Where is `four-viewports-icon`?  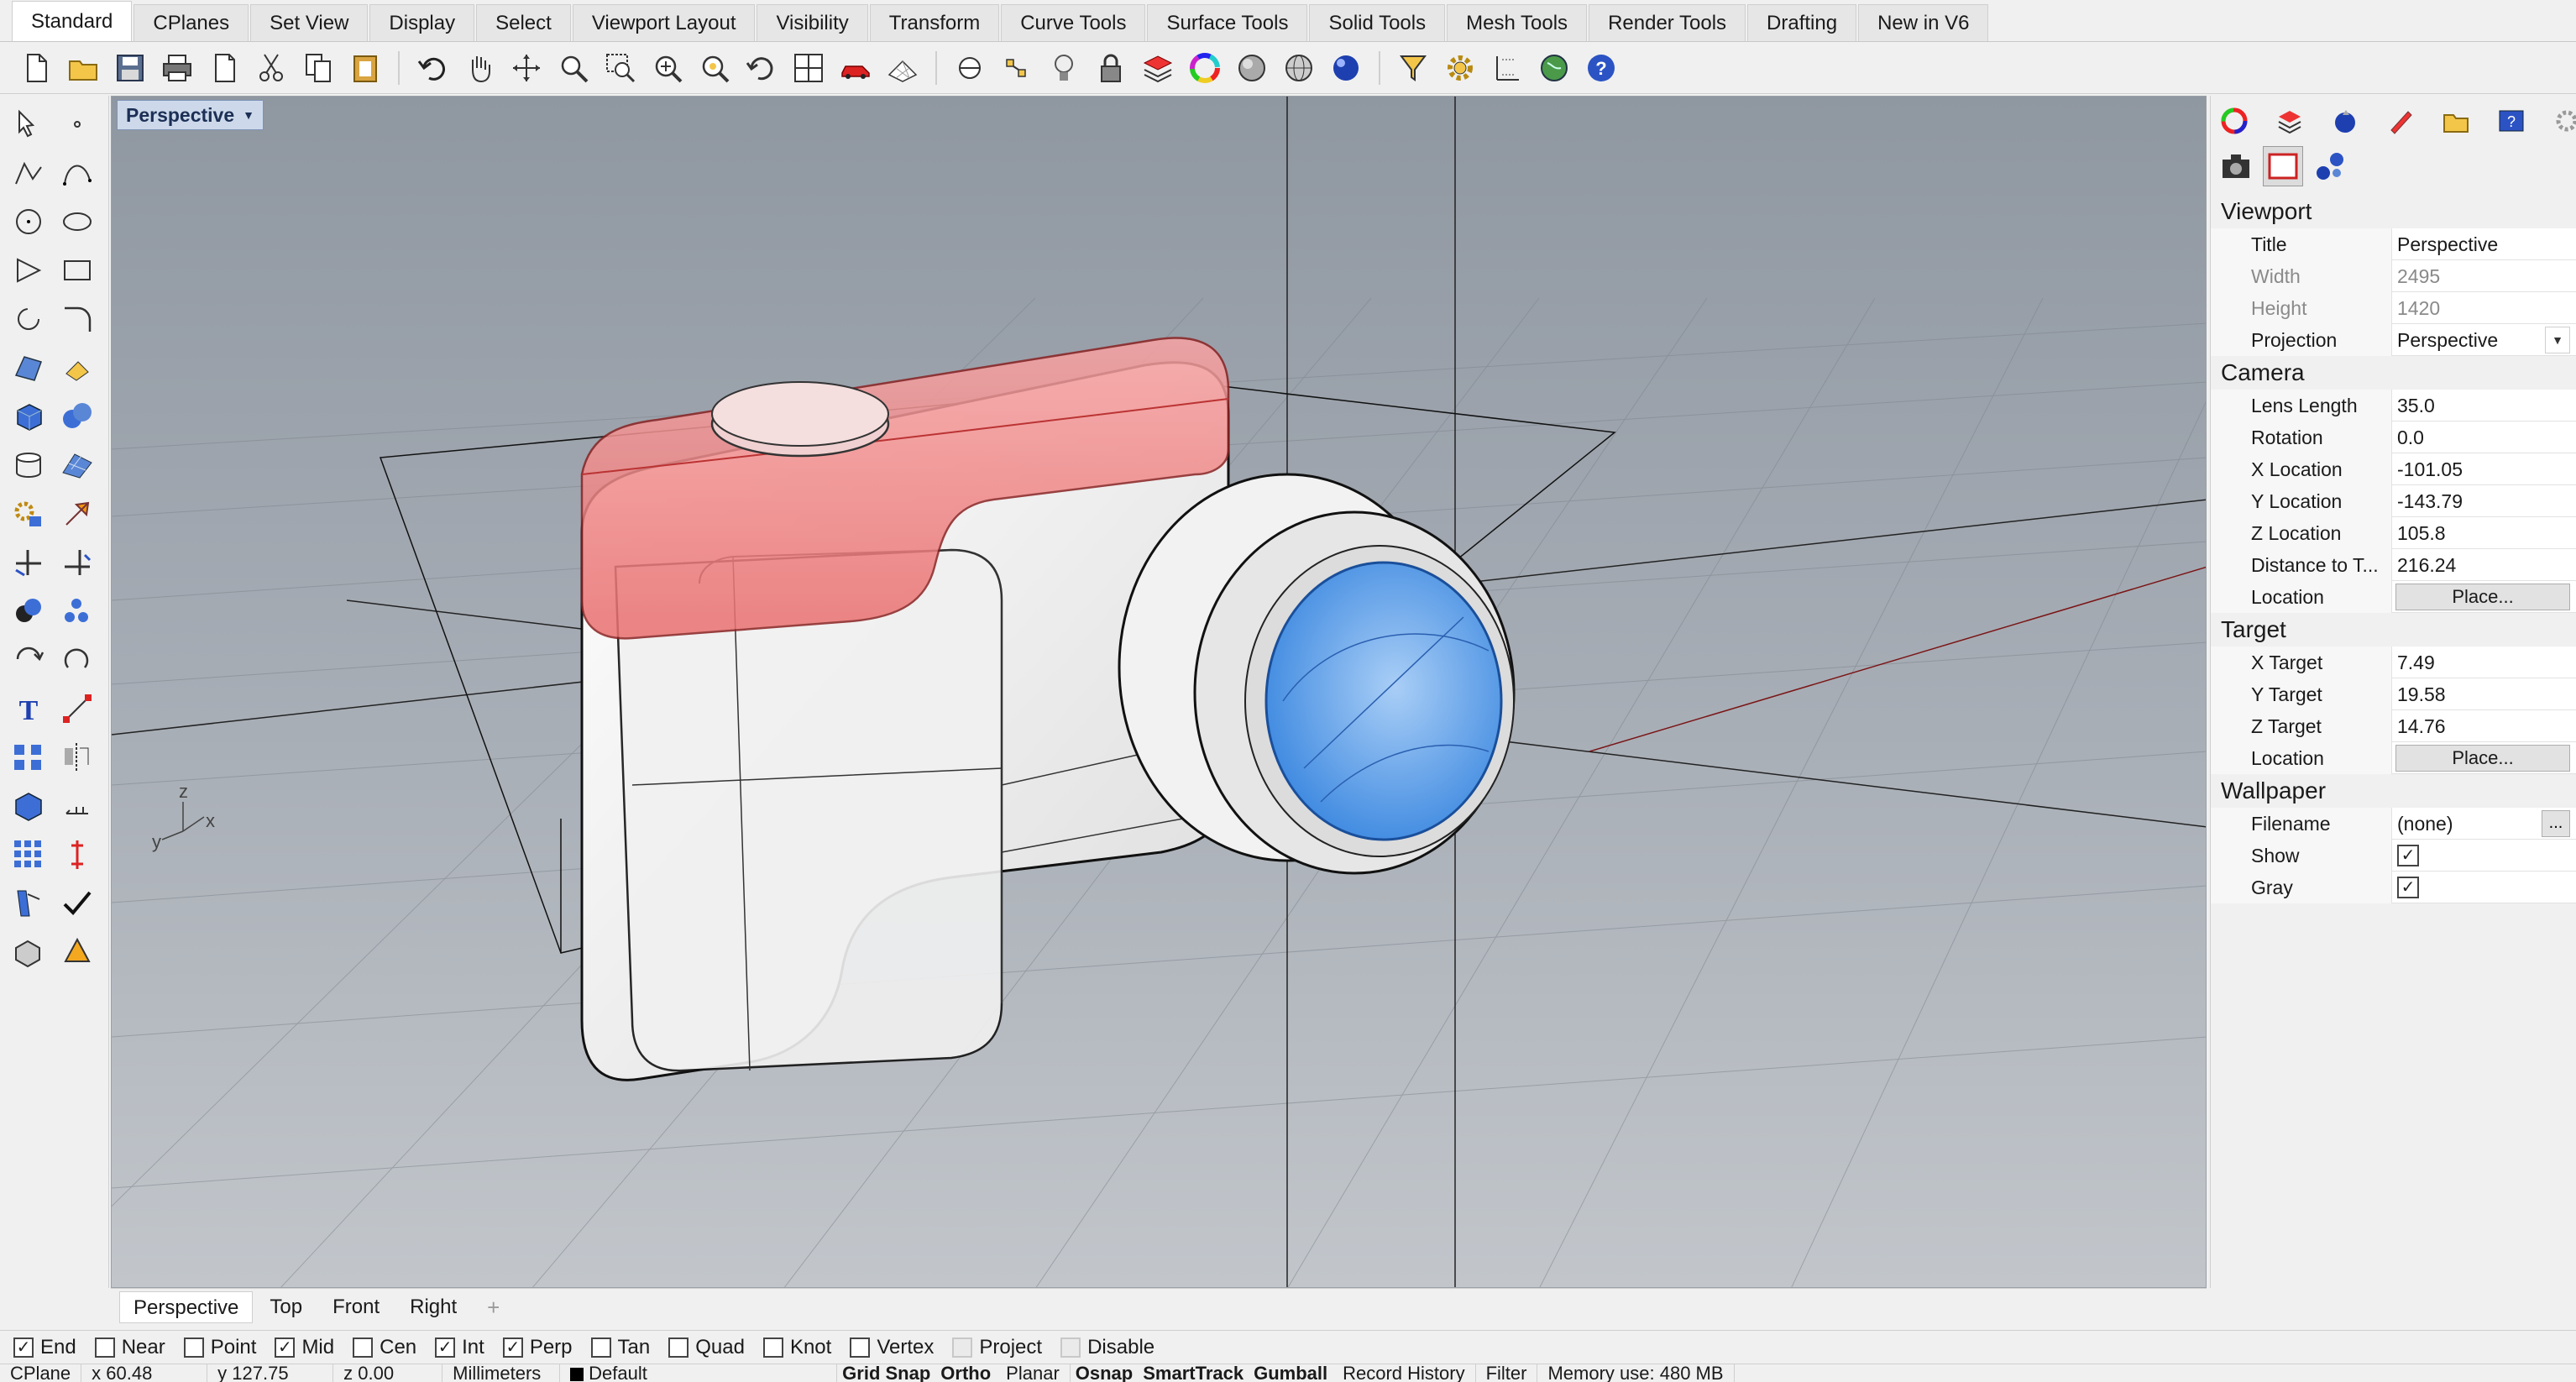
four-viewports-icon is located at coordinates (809, 68).